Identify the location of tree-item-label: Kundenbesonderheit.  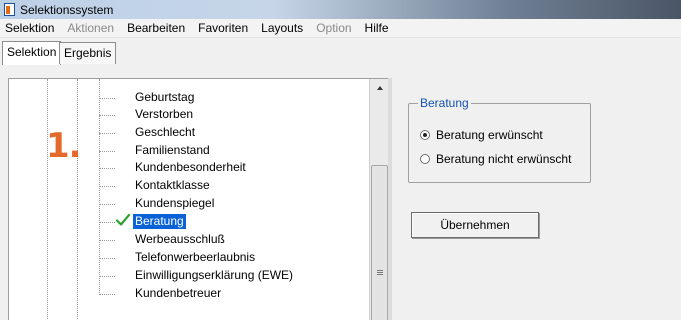
(190, 167).